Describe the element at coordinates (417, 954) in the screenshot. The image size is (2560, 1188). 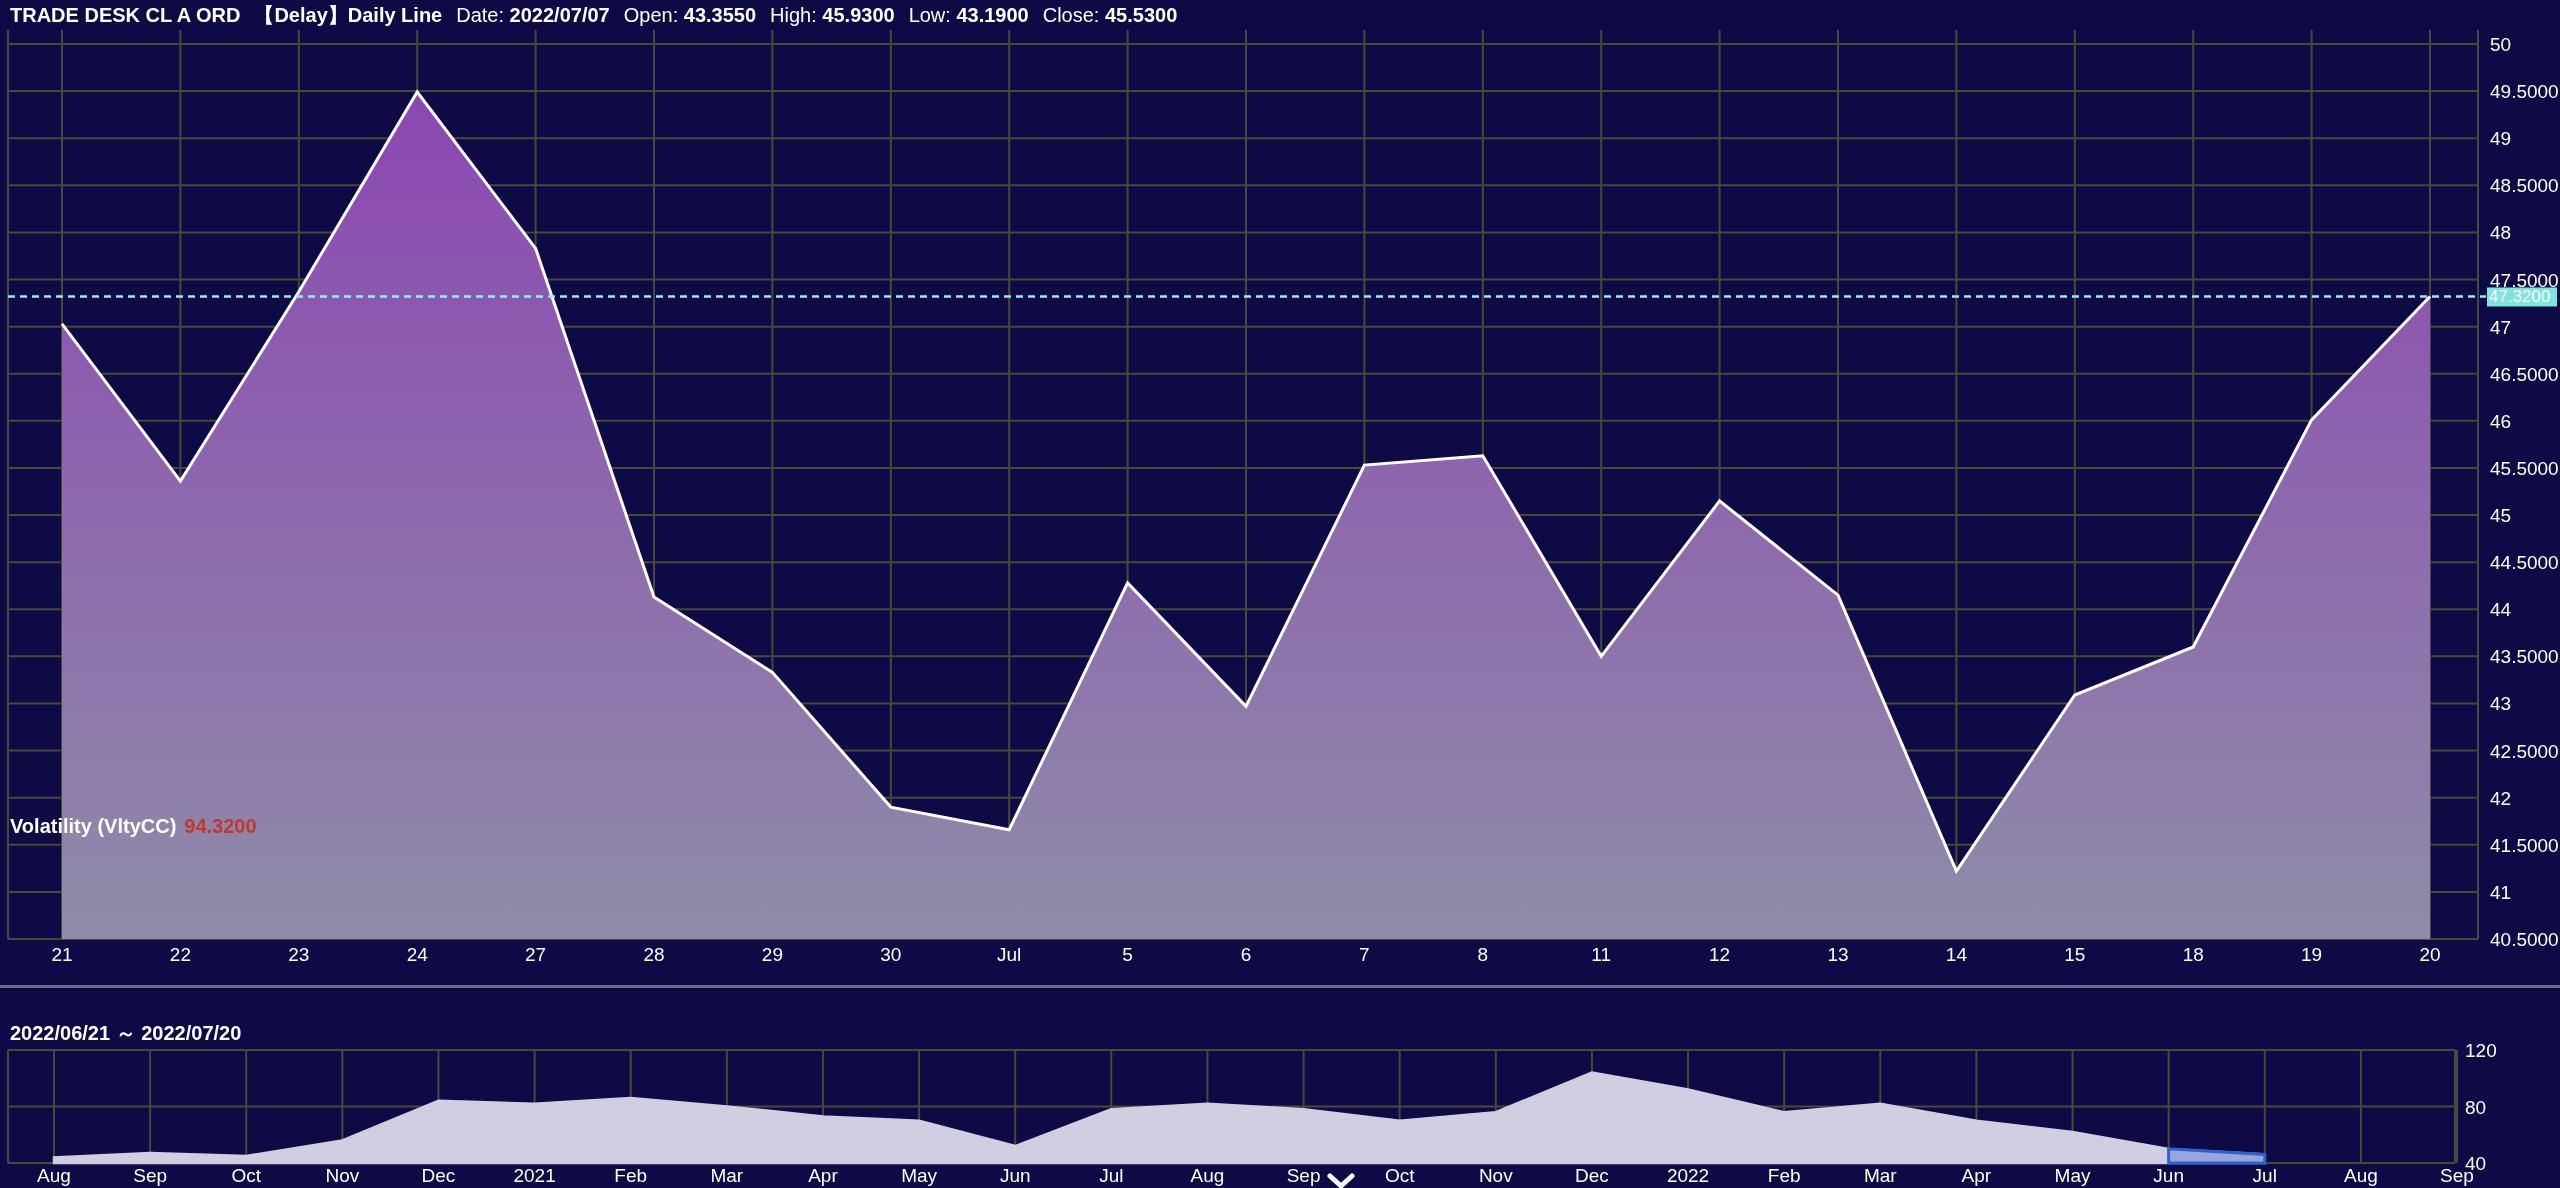
I see `axis-label: 24` at that location.